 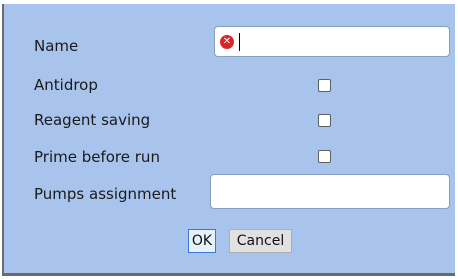 What do you see at coordinates (66, 85) in the screenshot?
I see `antidrop-label: Antidrop` at bounding box center [66, 85].